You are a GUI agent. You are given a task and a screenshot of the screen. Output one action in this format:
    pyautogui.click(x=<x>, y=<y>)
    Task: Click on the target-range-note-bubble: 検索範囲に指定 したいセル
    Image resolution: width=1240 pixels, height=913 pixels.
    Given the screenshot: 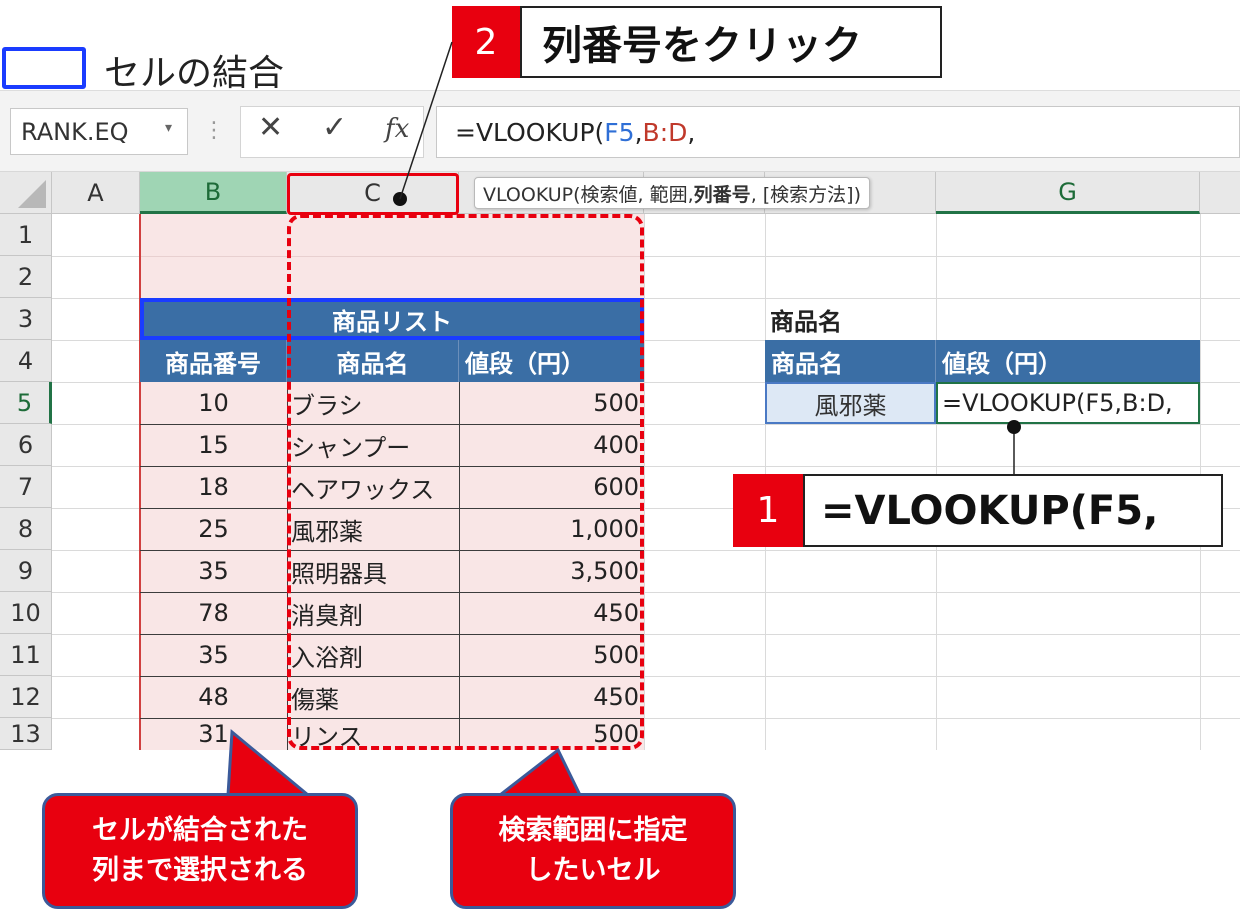 What is the action you would take?
    pyautogui.click(x=593, y=851)
    